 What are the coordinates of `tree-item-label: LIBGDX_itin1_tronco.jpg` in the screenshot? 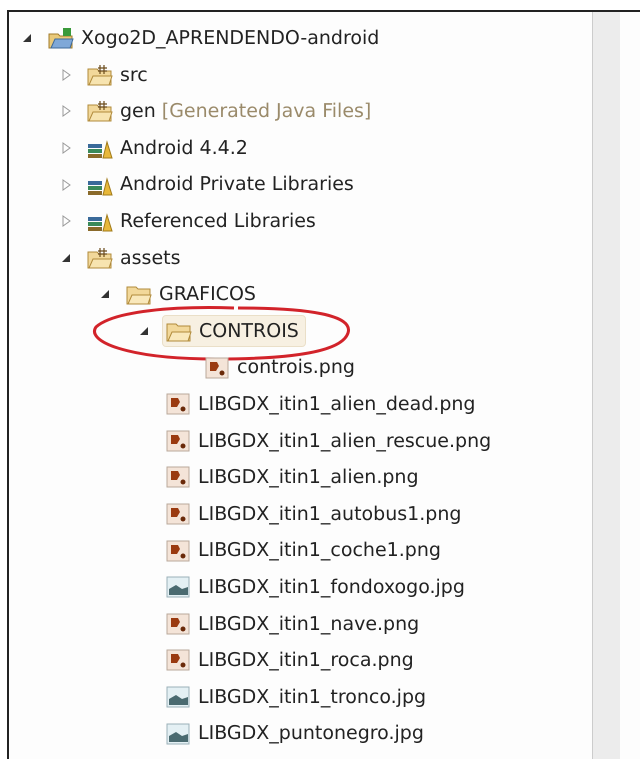 It's located at (312, 697).